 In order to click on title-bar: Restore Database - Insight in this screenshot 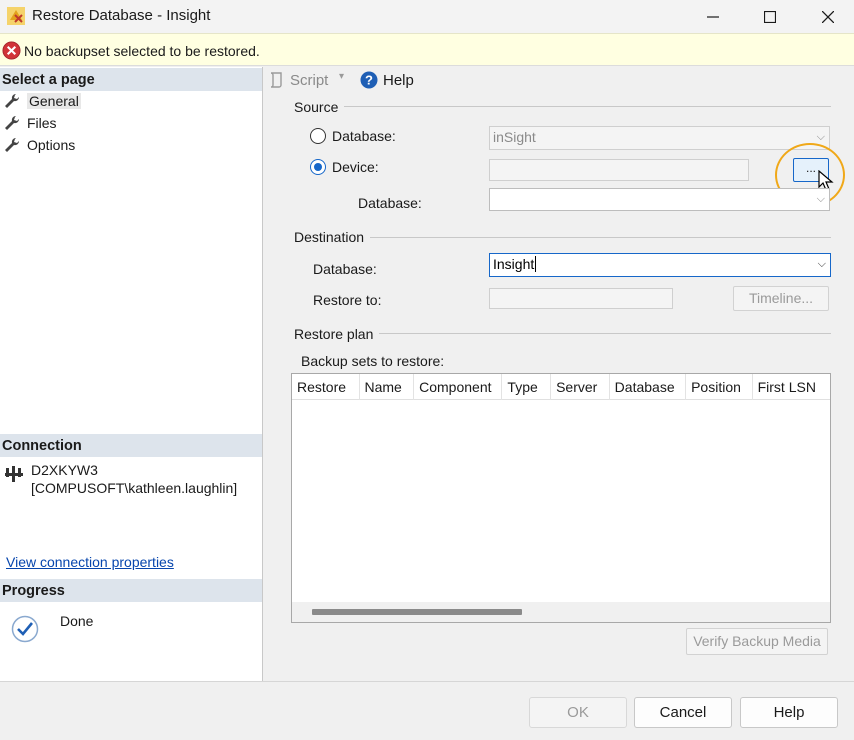, I will do `click(427, 16)`.